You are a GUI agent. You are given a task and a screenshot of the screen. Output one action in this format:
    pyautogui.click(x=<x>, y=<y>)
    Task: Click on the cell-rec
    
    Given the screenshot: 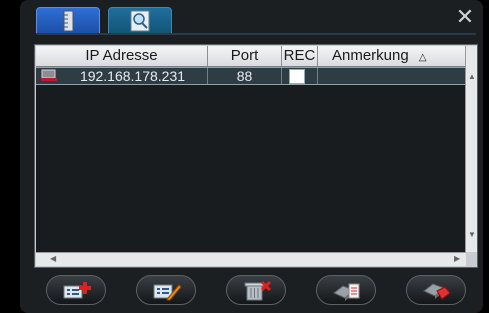 What is the action you would take?
    pyautogui.click(x=300, y=76)
    